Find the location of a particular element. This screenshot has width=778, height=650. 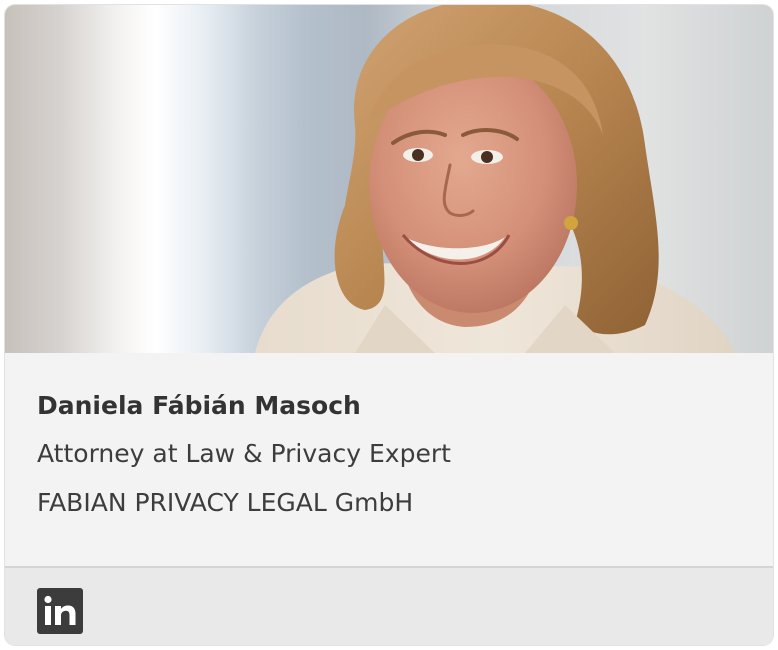

linkedin-icon is located at coordinates (60, 610).